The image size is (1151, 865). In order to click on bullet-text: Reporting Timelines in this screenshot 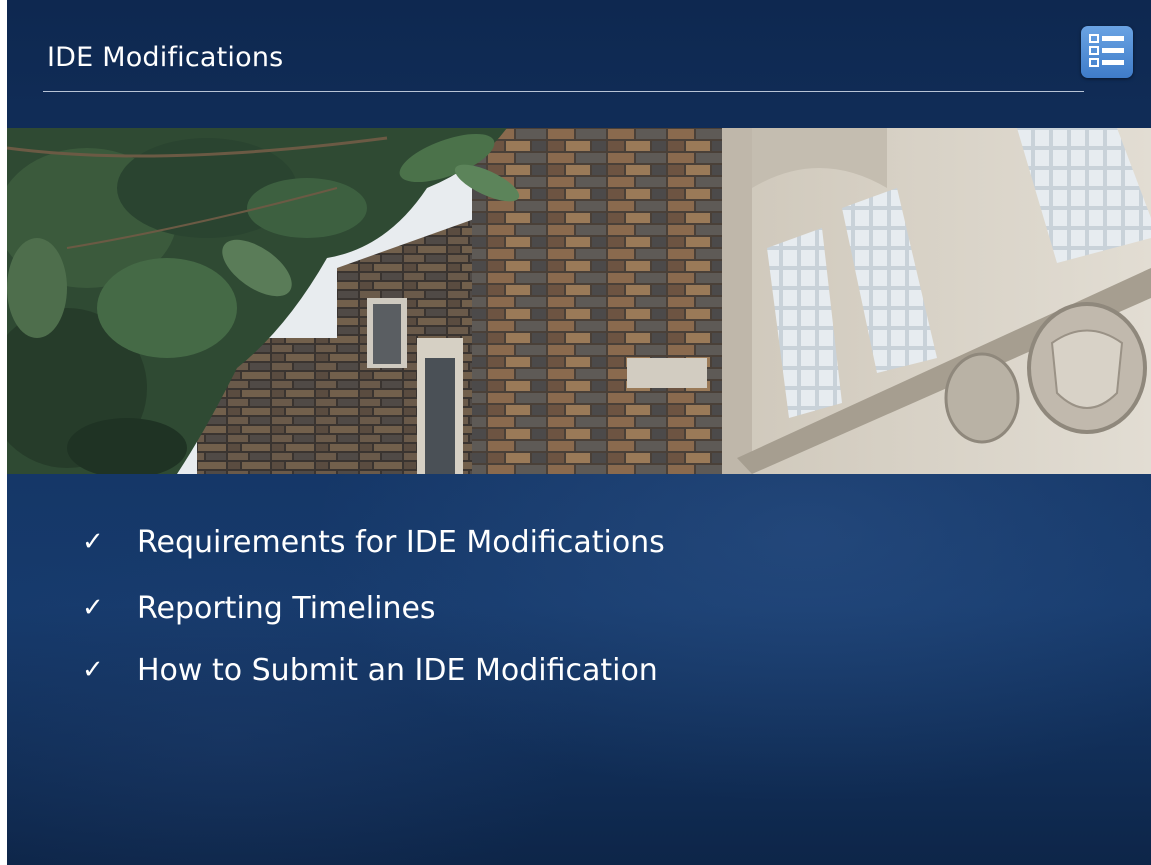, I will do `click(286, 608)`.